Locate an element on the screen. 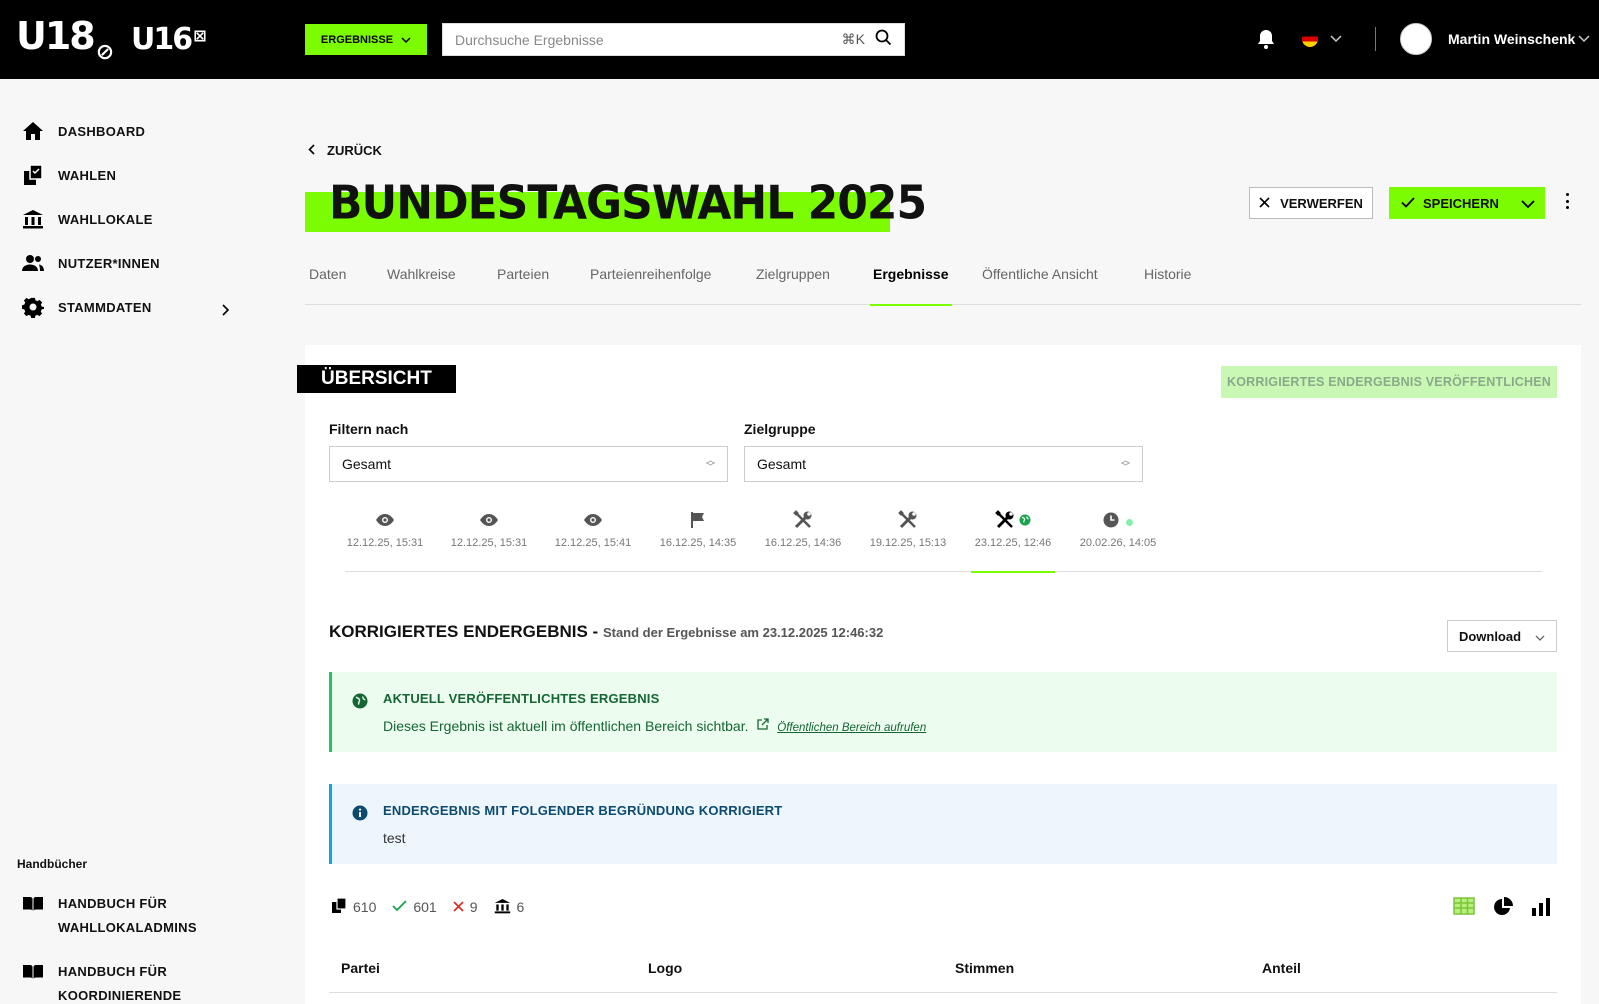  tab-oeffentliche-ansicht: Öffentliche Ansicht is located at coordinates (1040, 285).